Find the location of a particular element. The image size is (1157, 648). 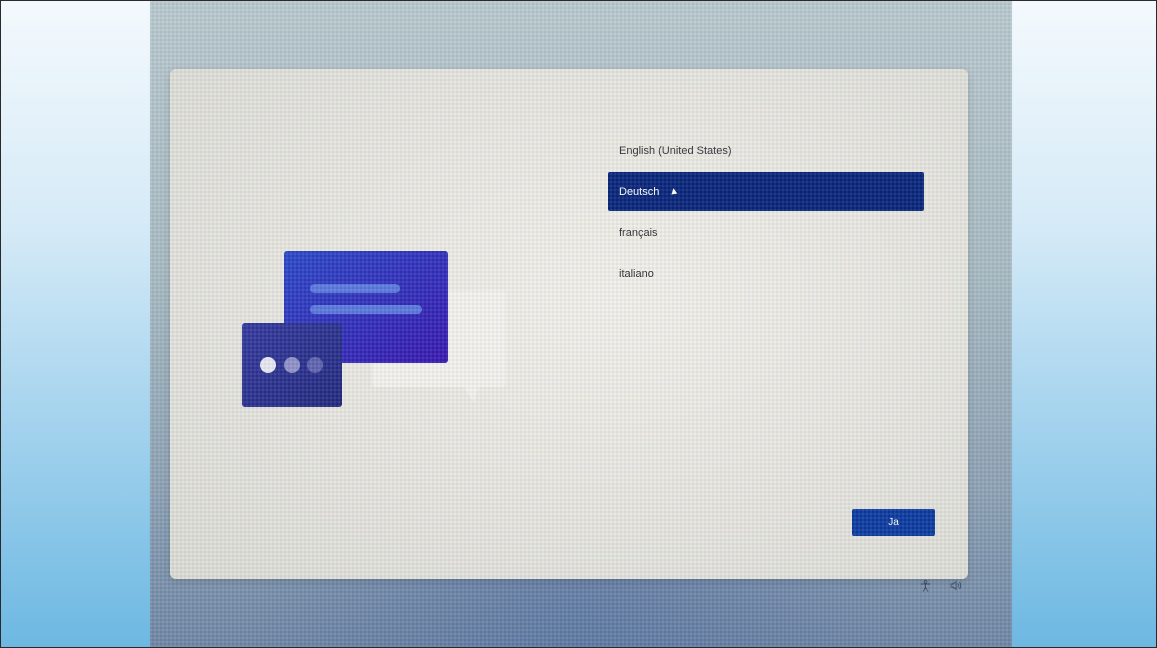

volume-icon is located at coordinates (956, 587).